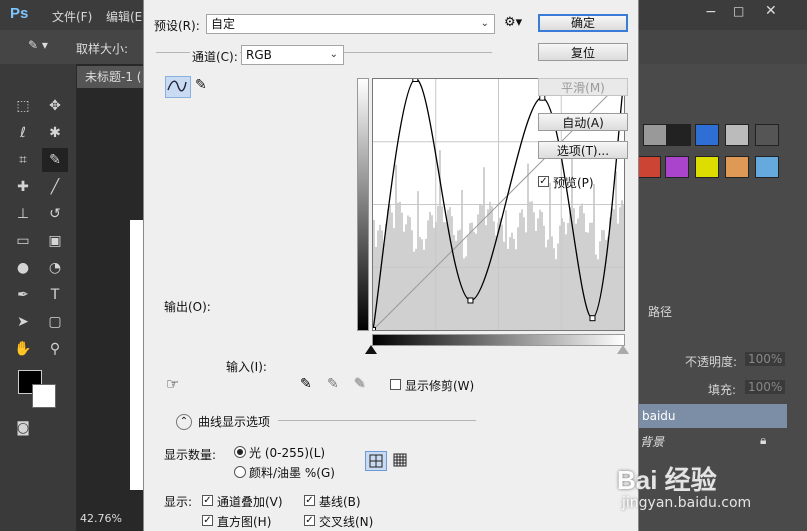 This screenshot has height=531, width=807. I want to click on lasso-tool-icon: ℓ, so click(23, 133).